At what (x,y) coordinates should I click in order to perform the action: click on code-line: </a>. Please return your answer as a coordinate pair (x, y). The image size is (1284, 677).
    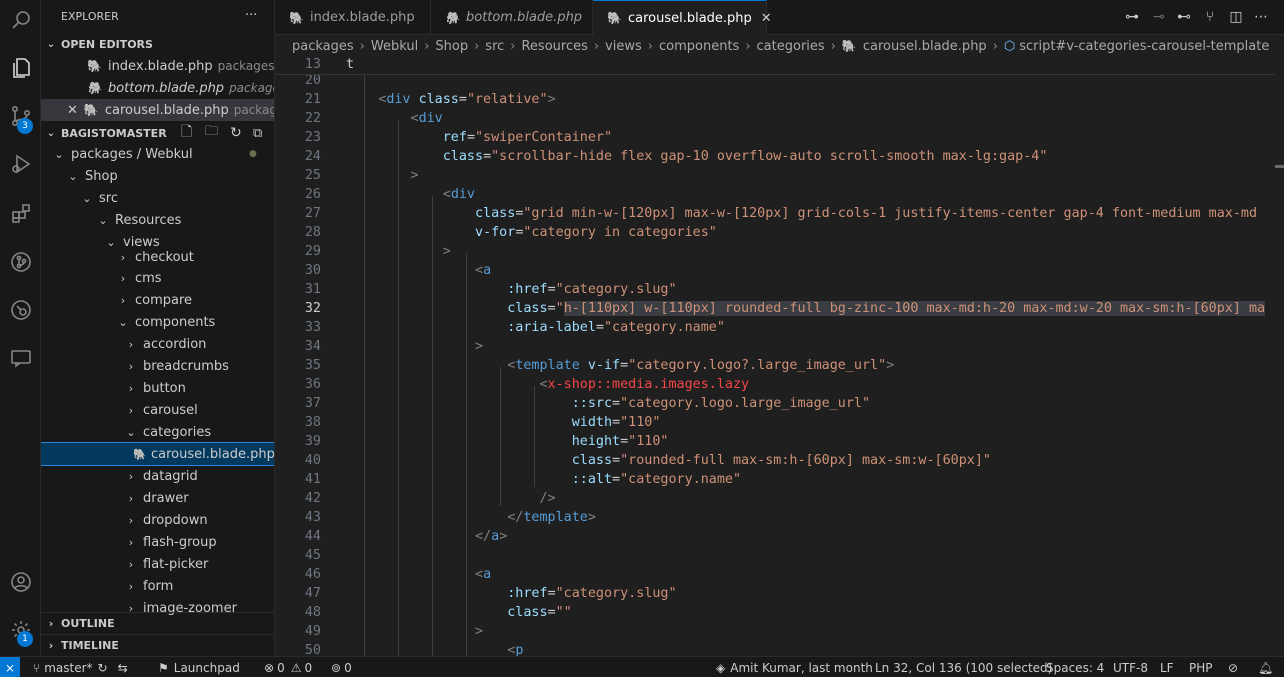
    Looking at the image, I should click on (491, 536).